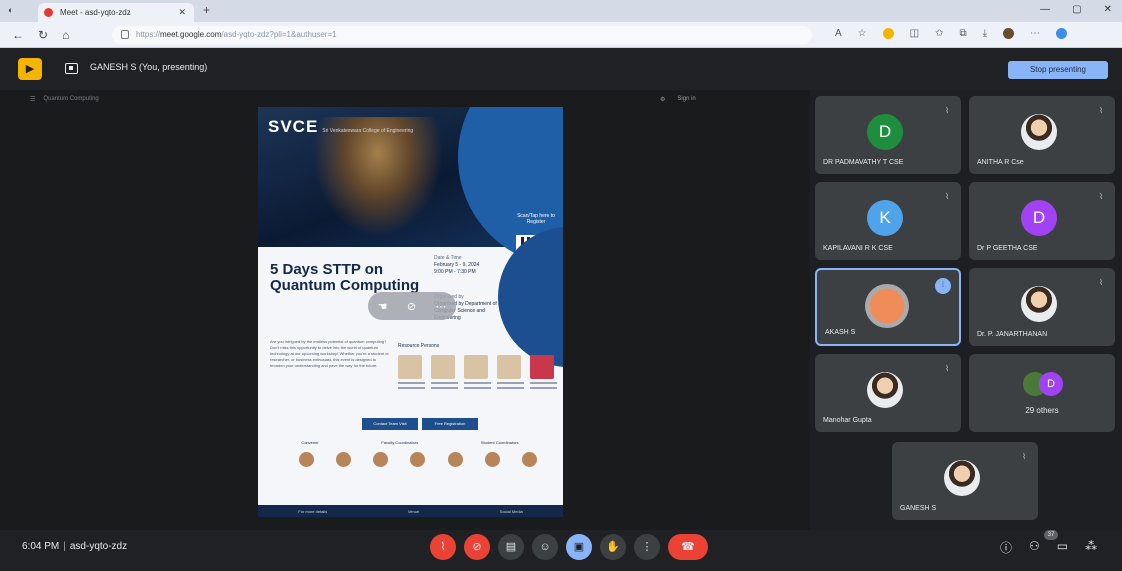  Describe the element at coordinates (125, 34) in the screenshot. I see `lock-icon` at that location.